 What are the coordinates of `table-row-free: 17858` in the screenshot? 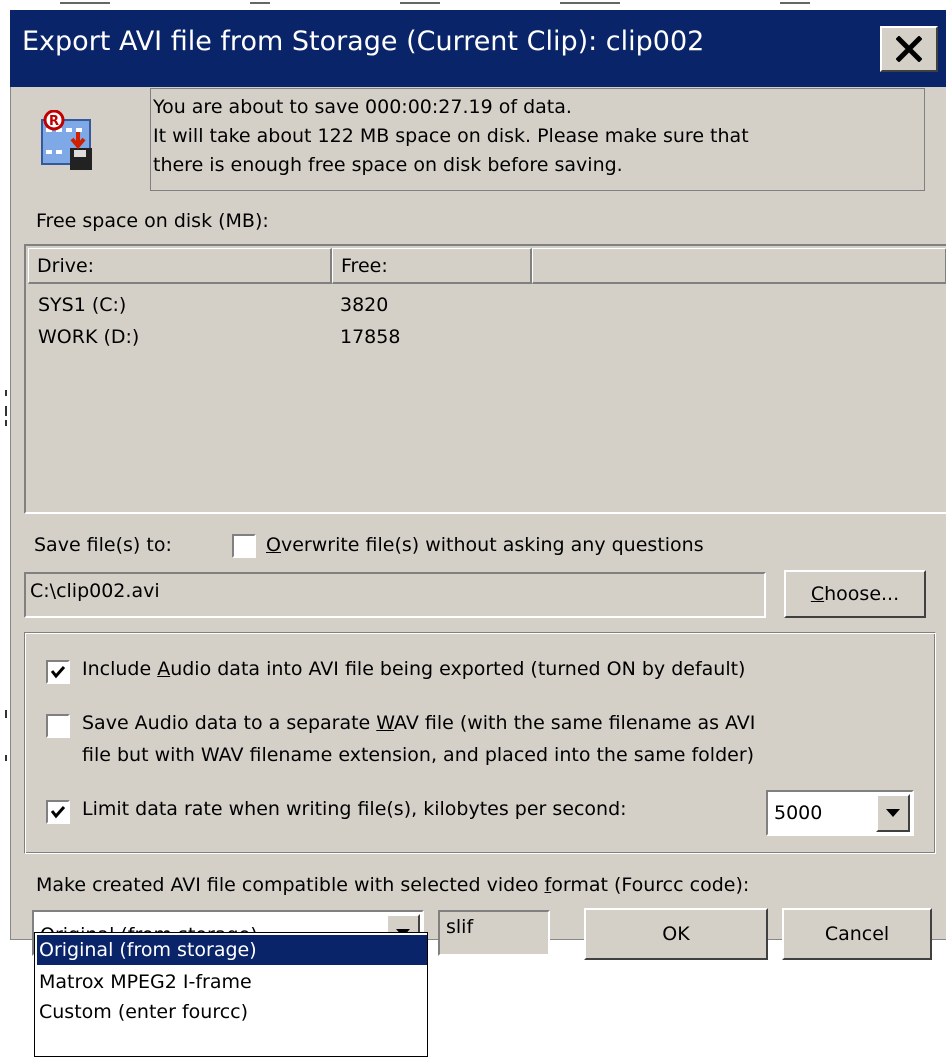 It's located at (370, 337).